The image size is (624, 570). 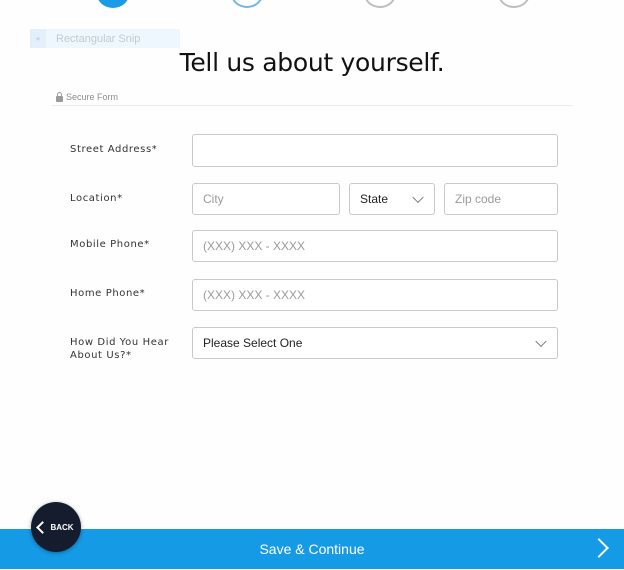 I want to click on back-label: BACK, so click(x=62, y=527).